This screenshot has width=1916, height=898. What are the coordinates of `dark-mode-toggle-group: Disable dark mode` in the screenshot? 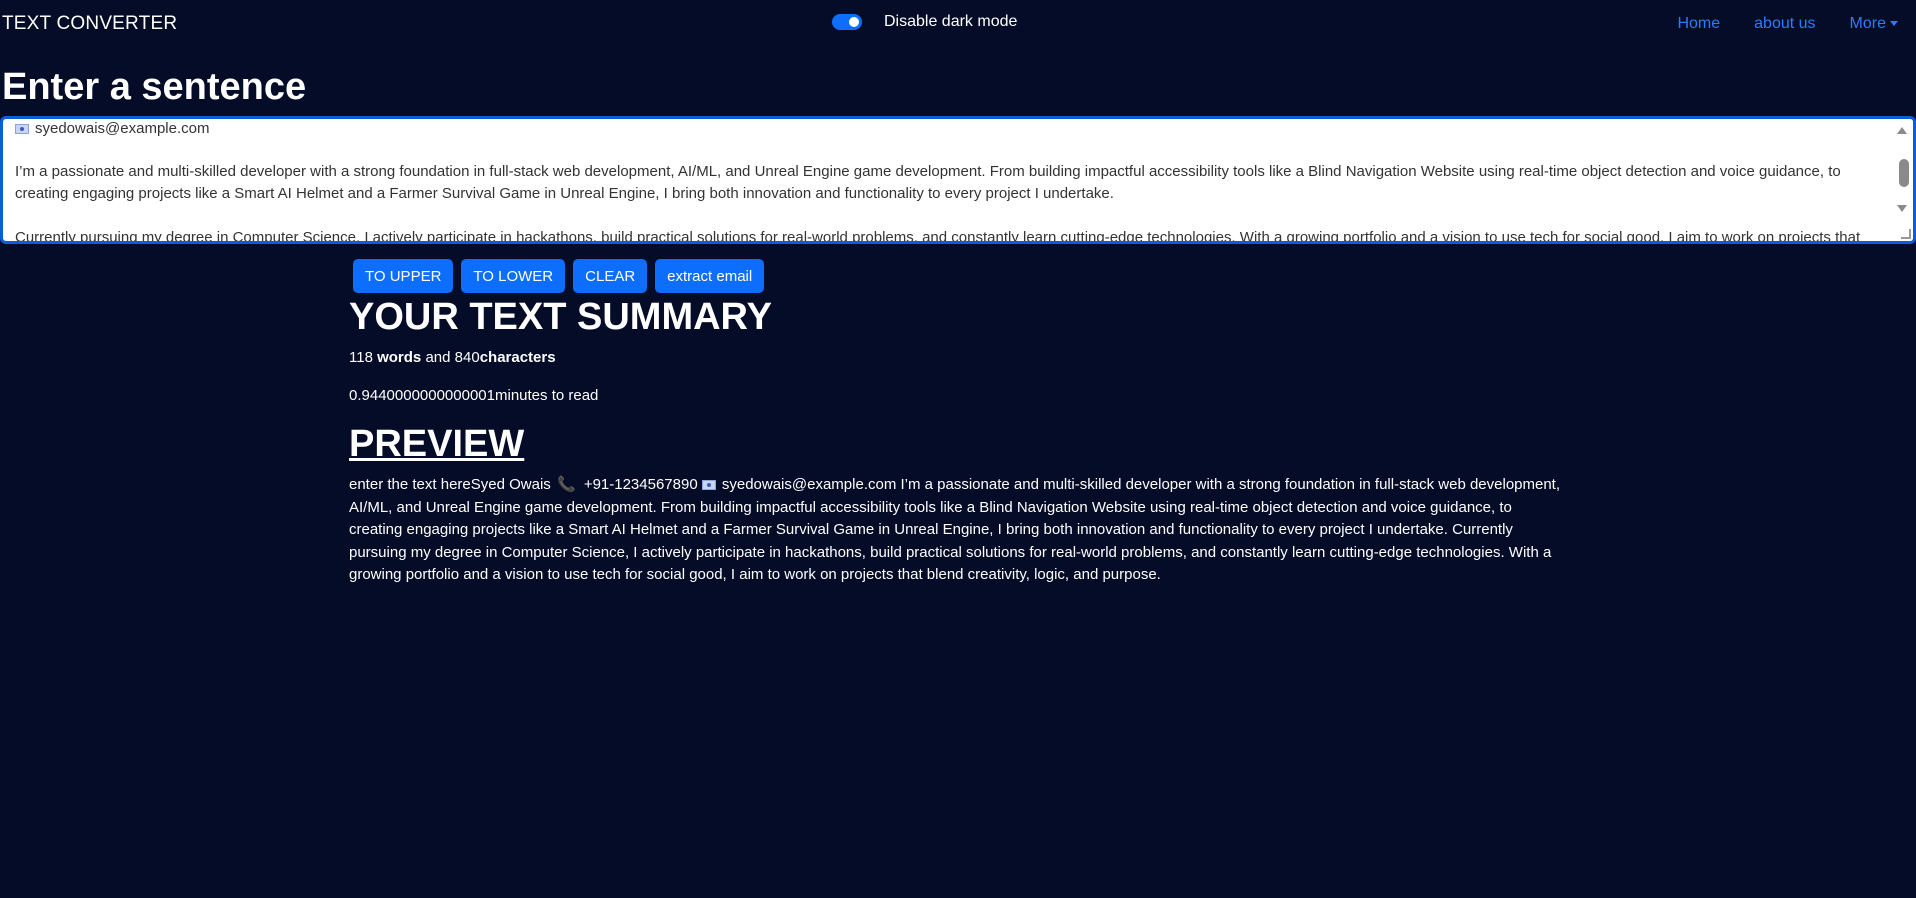 It's located at (924, 22).